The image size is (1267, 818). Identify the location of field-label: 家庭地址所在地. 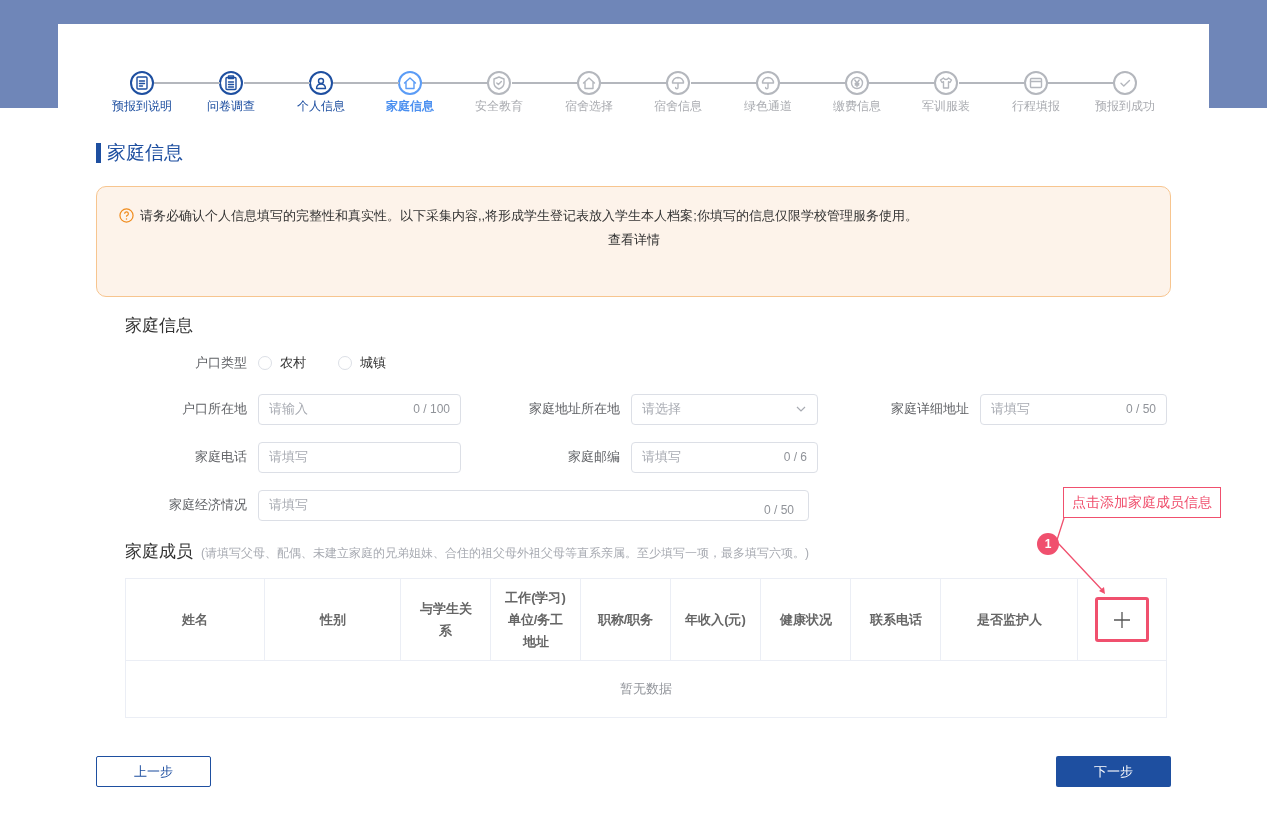
(574, 409).